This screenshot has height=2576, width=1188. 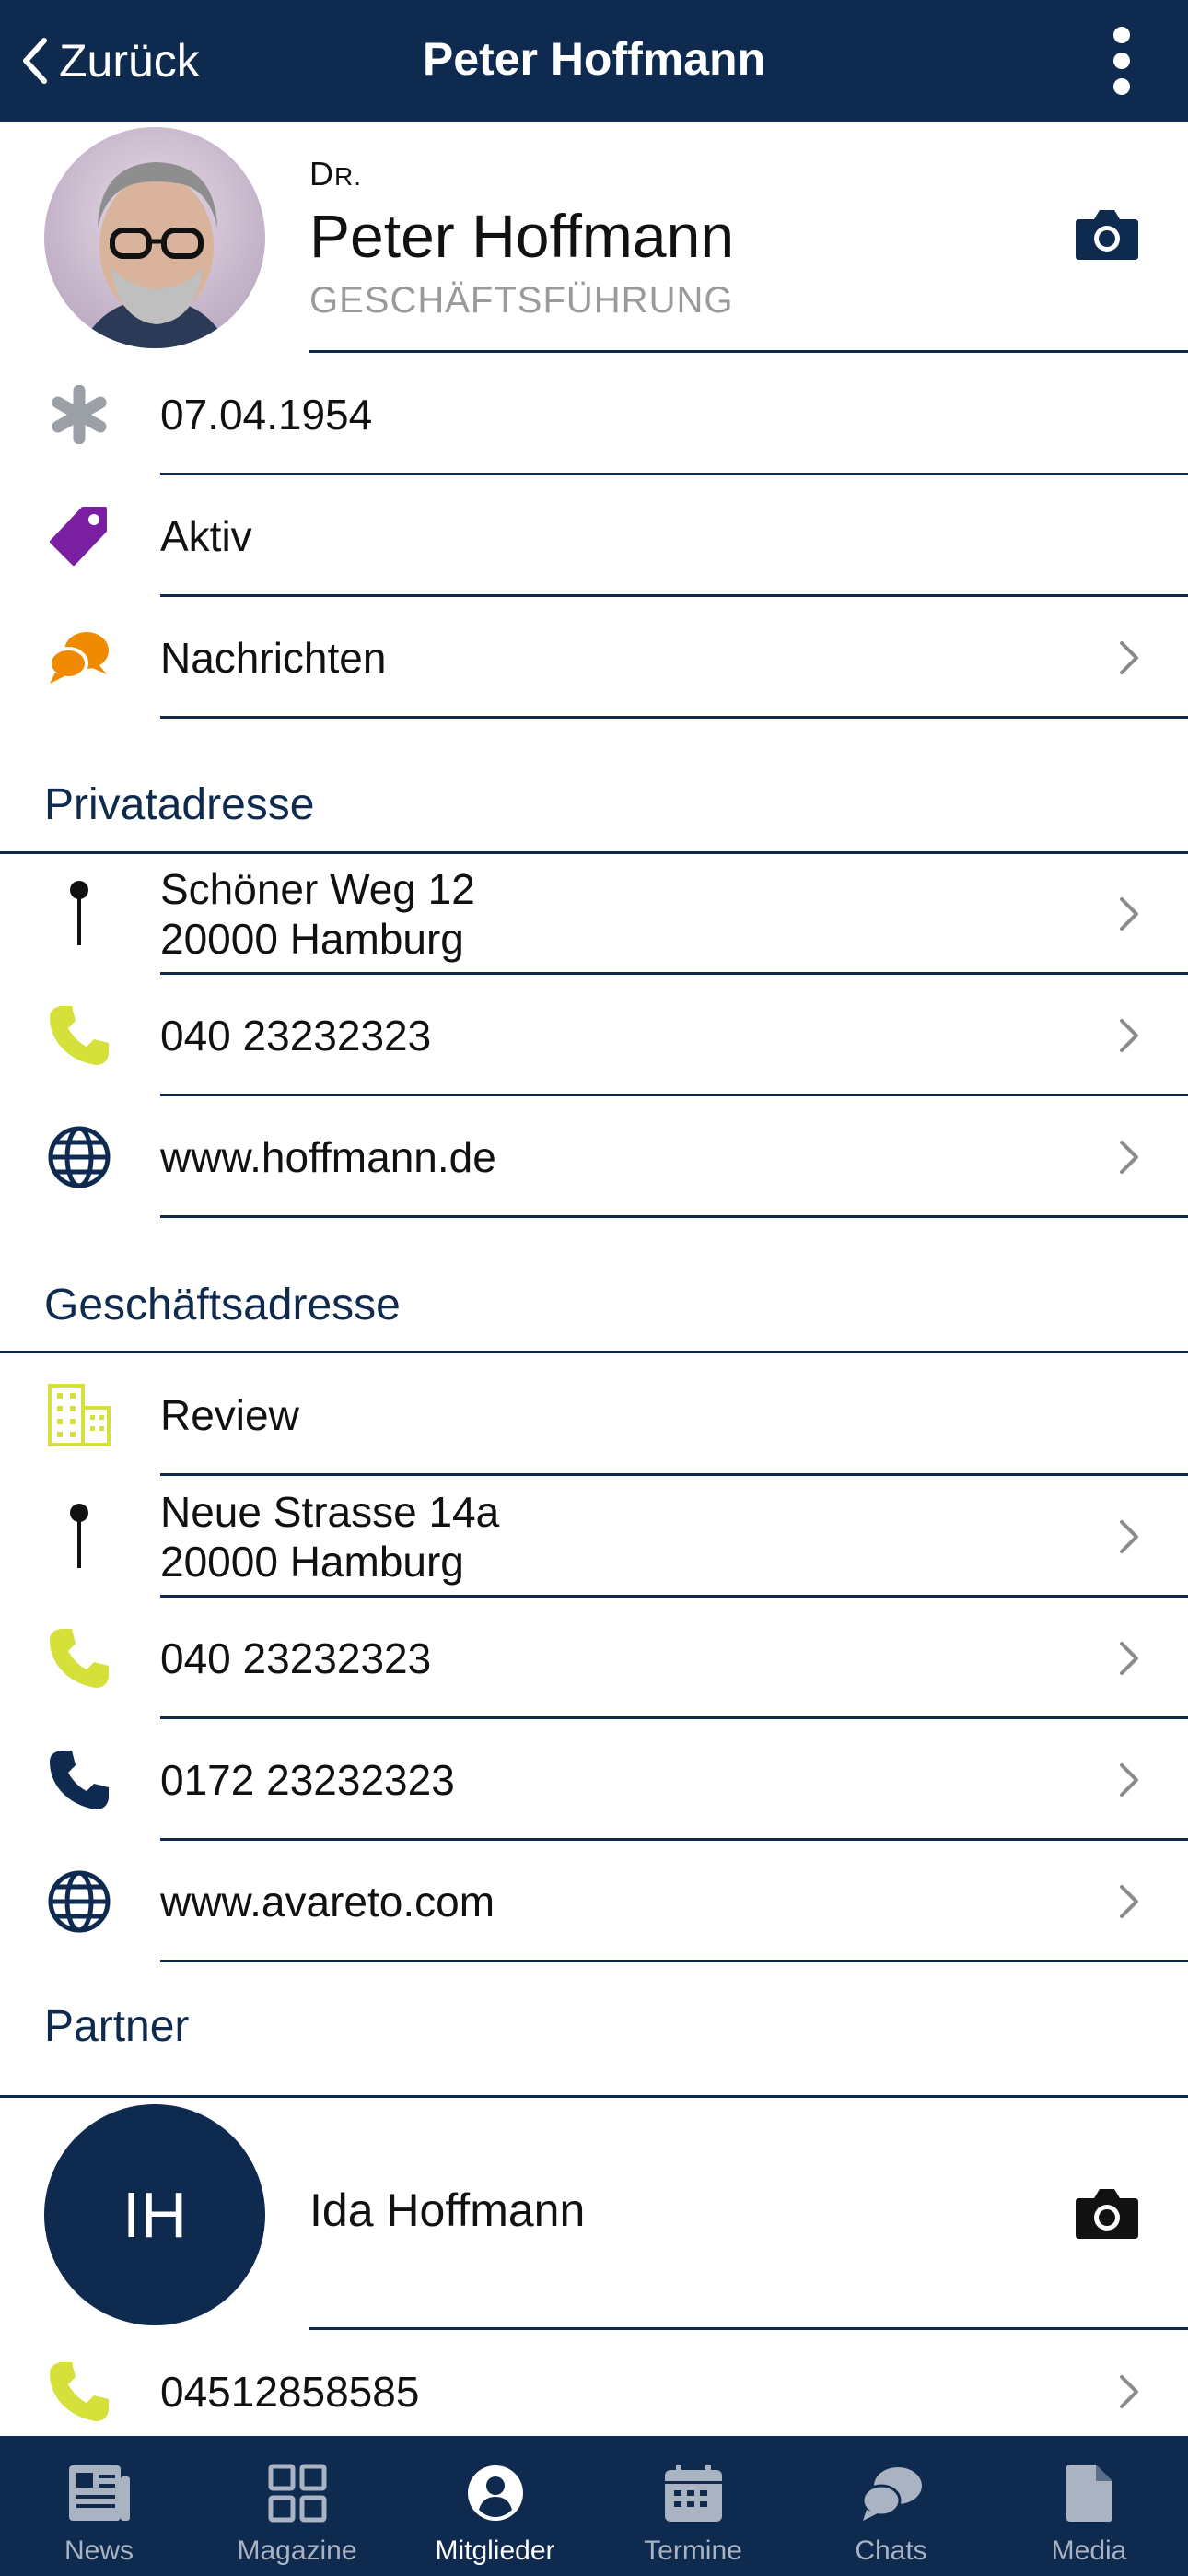 I want to click on business-mobile-row: 0172 23232323, so click(x=594, y=1780).